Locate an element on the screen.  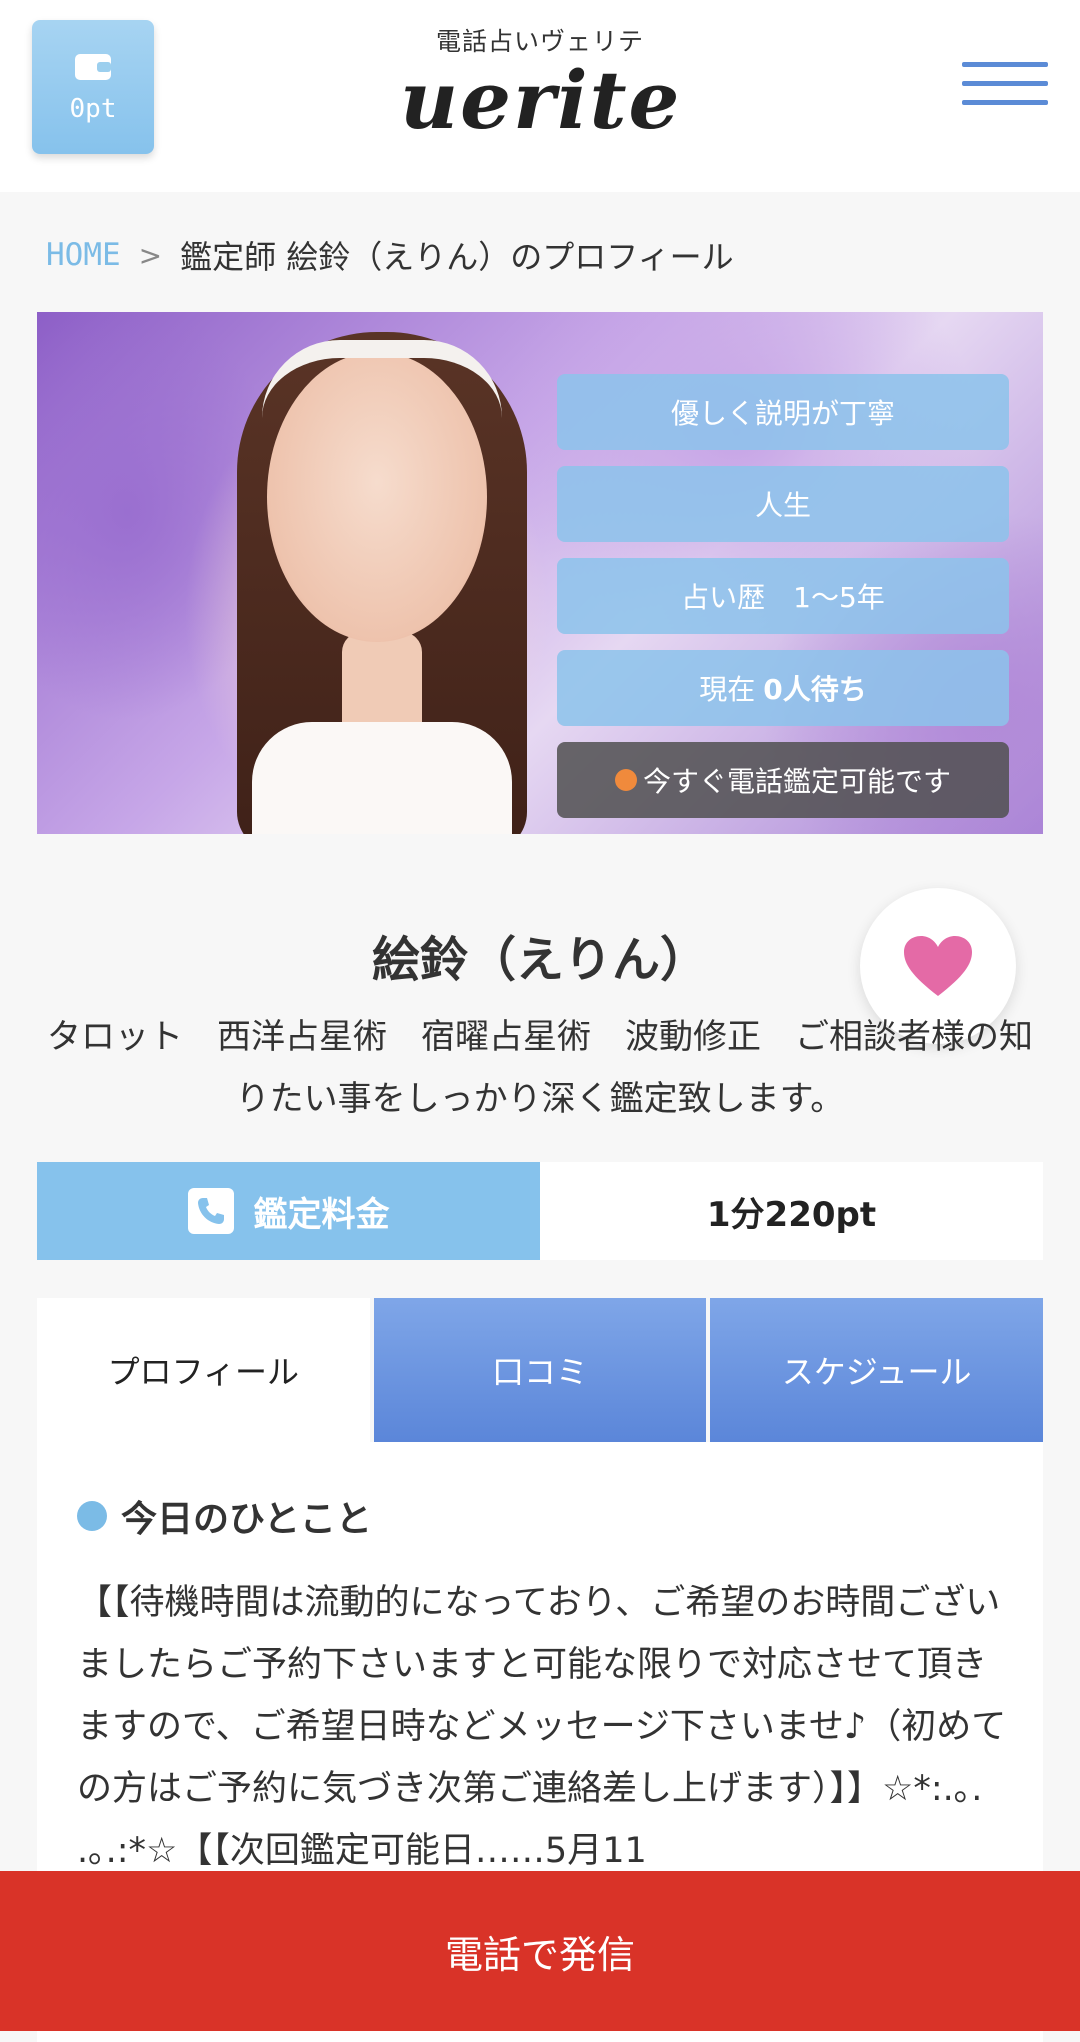
today-message-title: 今日のひとこと is located at coordinates (246, 1519).